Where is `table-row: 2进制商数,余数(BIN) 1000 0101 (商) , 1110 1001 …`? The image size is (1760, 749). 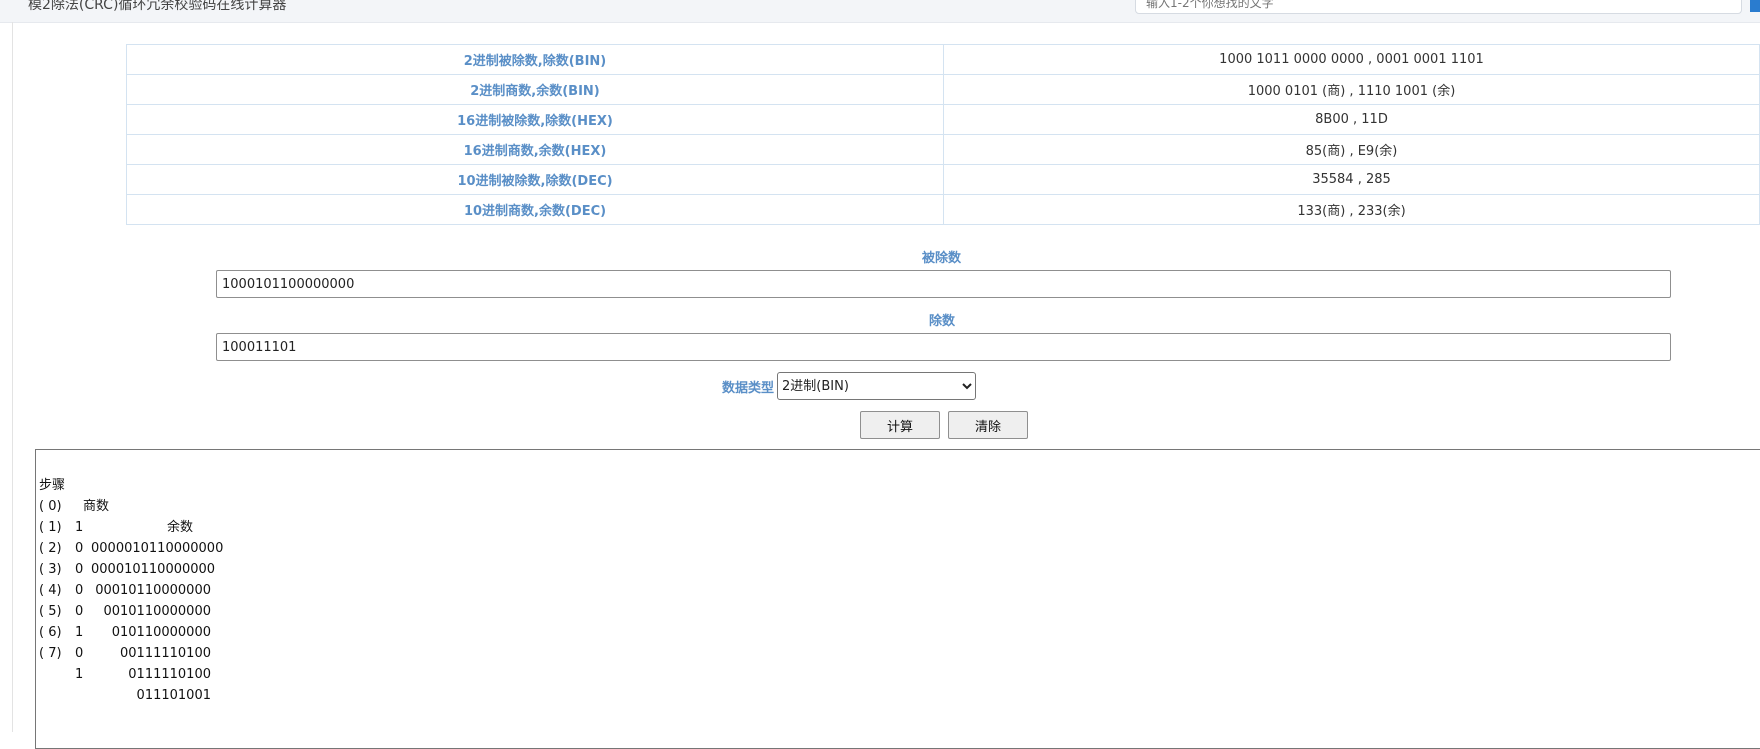 table-row: 2进制商数,余数(BIN) 1000 0101 (商) , 1110 1001 … is located at coordinates (943, 89).